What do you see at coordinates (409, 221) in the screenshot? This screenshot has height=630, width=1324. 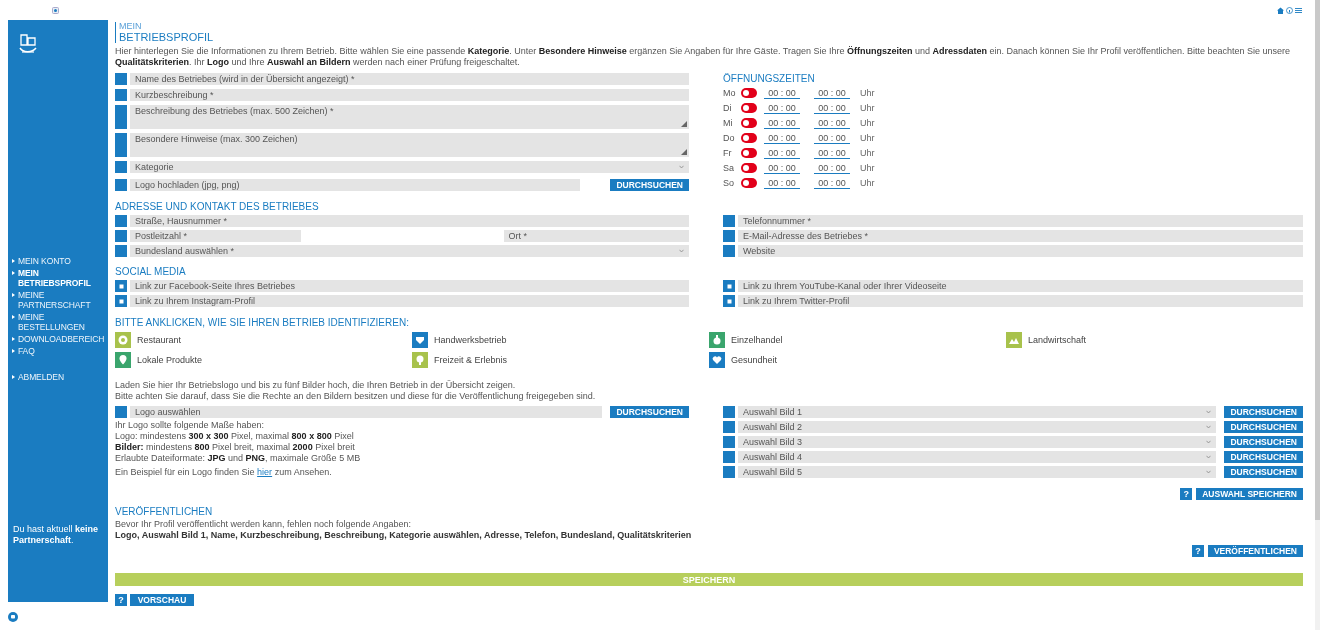 I see `input-field: Straße, Hausnummer *` at bounding box center [409, 221].